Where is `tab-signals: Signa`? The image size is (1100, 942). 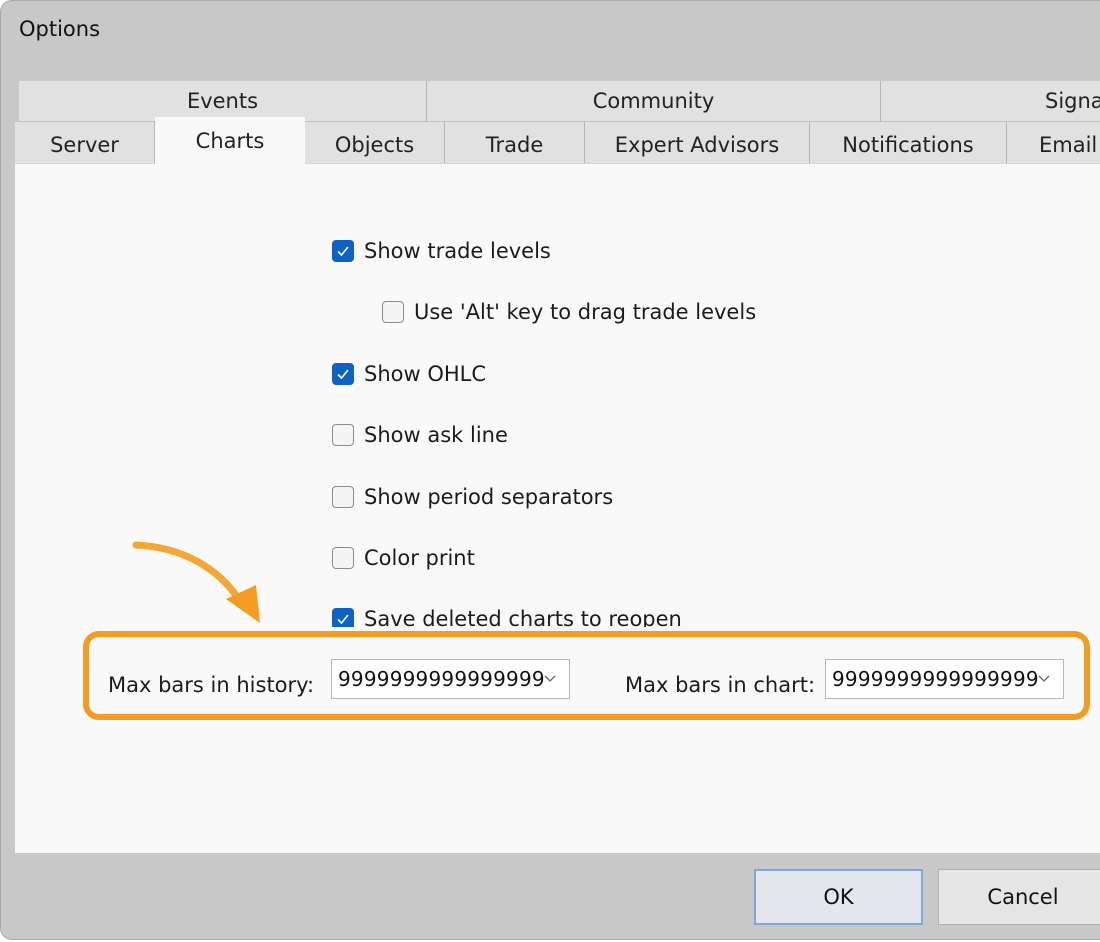
tab-signals: Signa is located at coordinates (990, 101).